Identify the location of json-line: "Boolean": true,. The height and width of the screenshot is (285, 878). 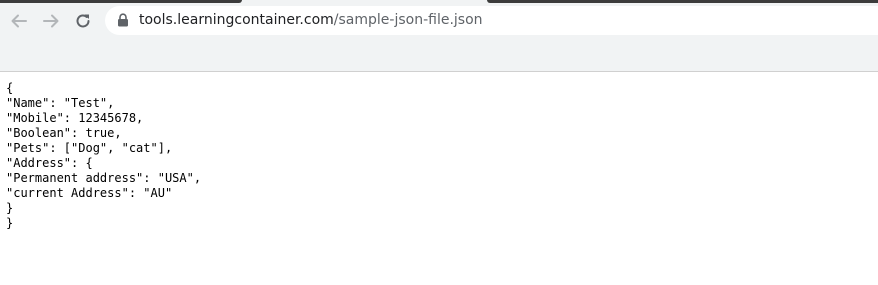
(64, 133).